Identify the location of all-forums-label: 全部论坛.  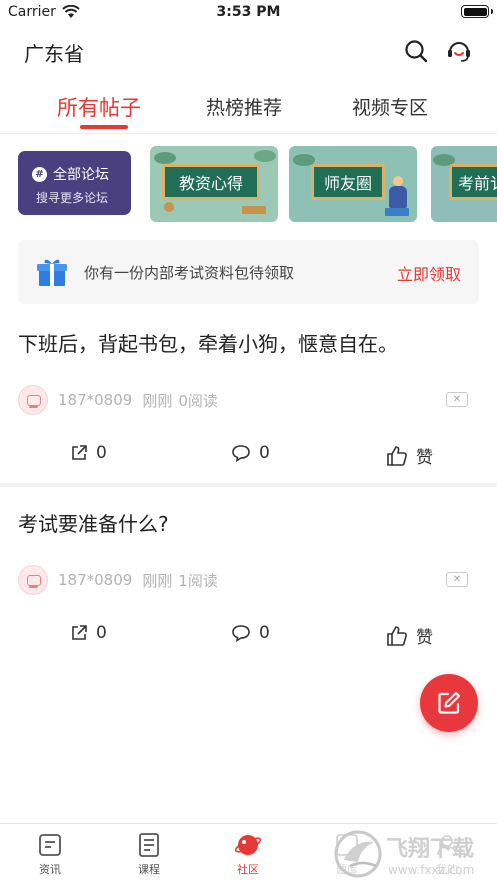
(81, 175).